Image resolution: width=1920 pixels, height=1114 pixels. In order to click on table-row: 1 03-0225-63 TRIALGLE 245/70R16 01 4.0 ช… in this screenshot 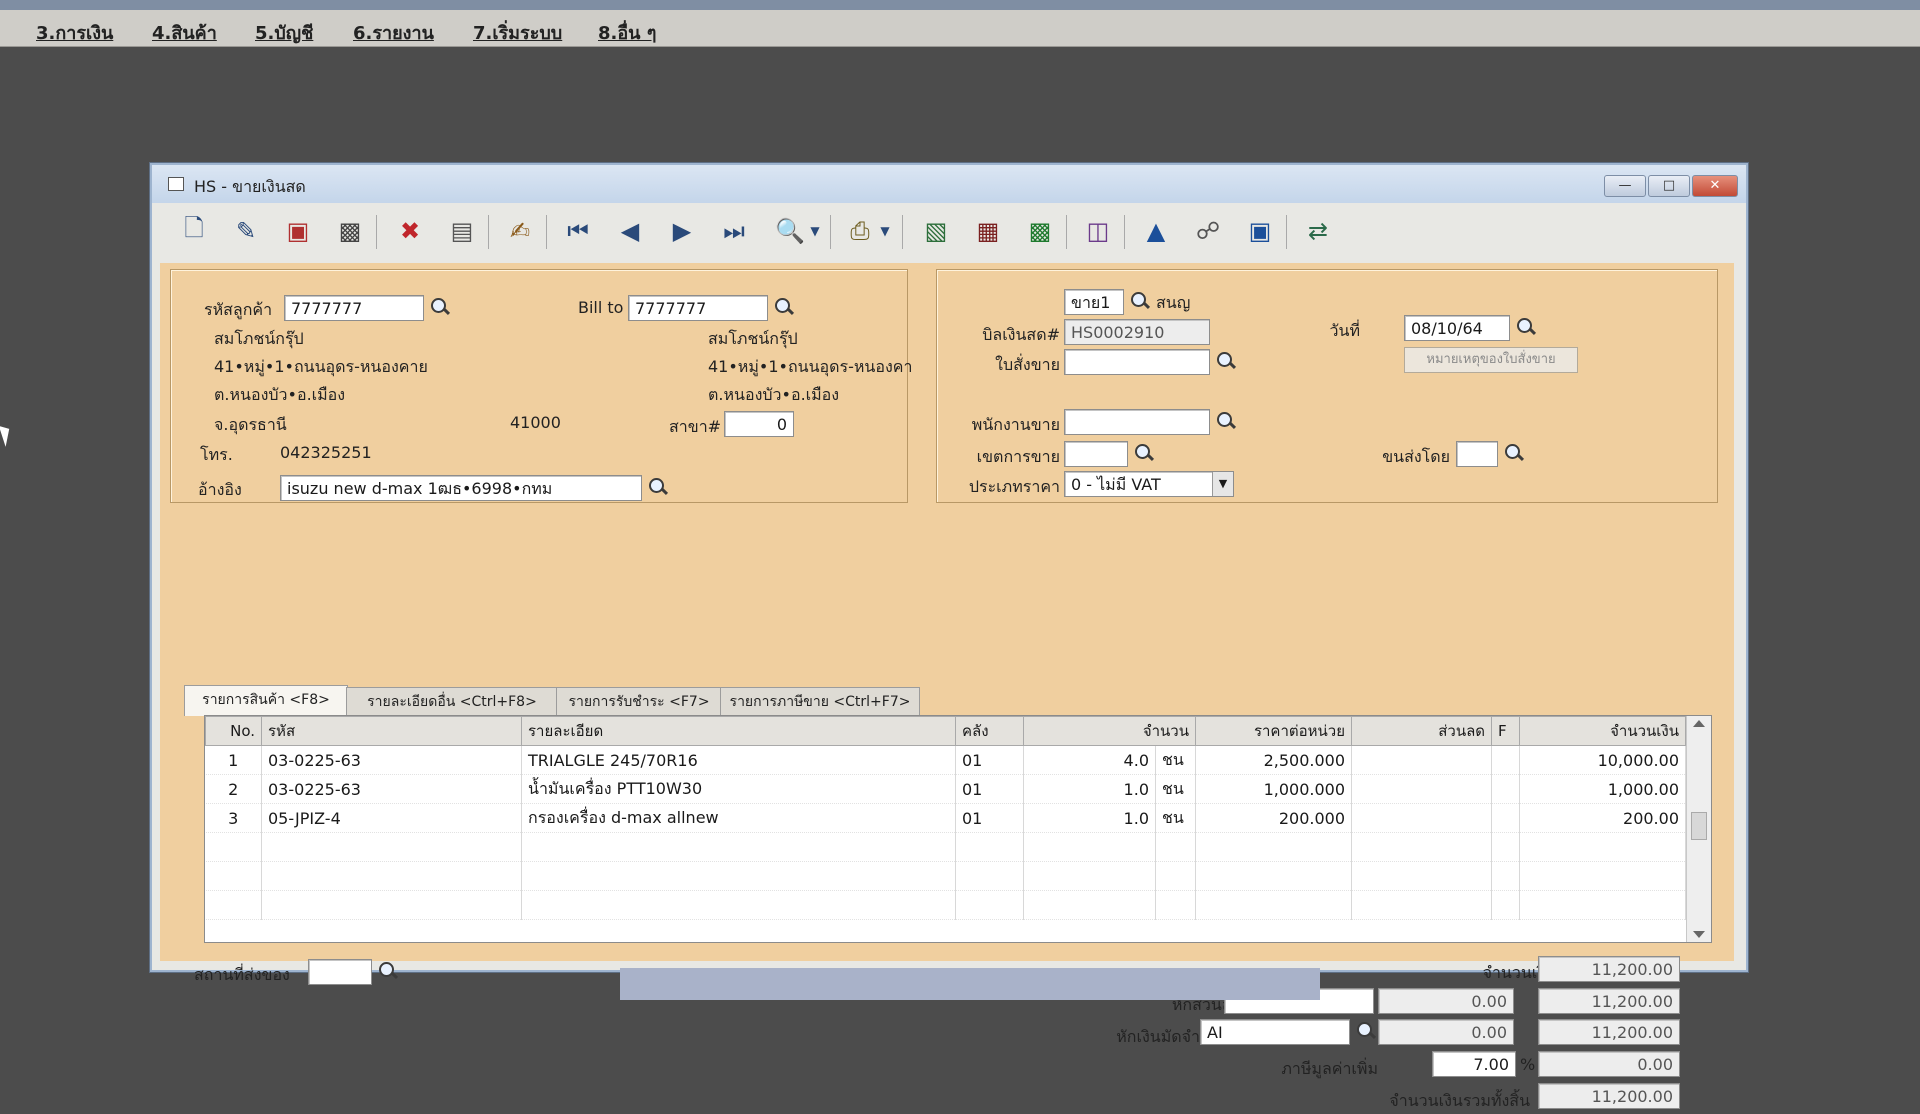, I will do `click(945, 760)`.